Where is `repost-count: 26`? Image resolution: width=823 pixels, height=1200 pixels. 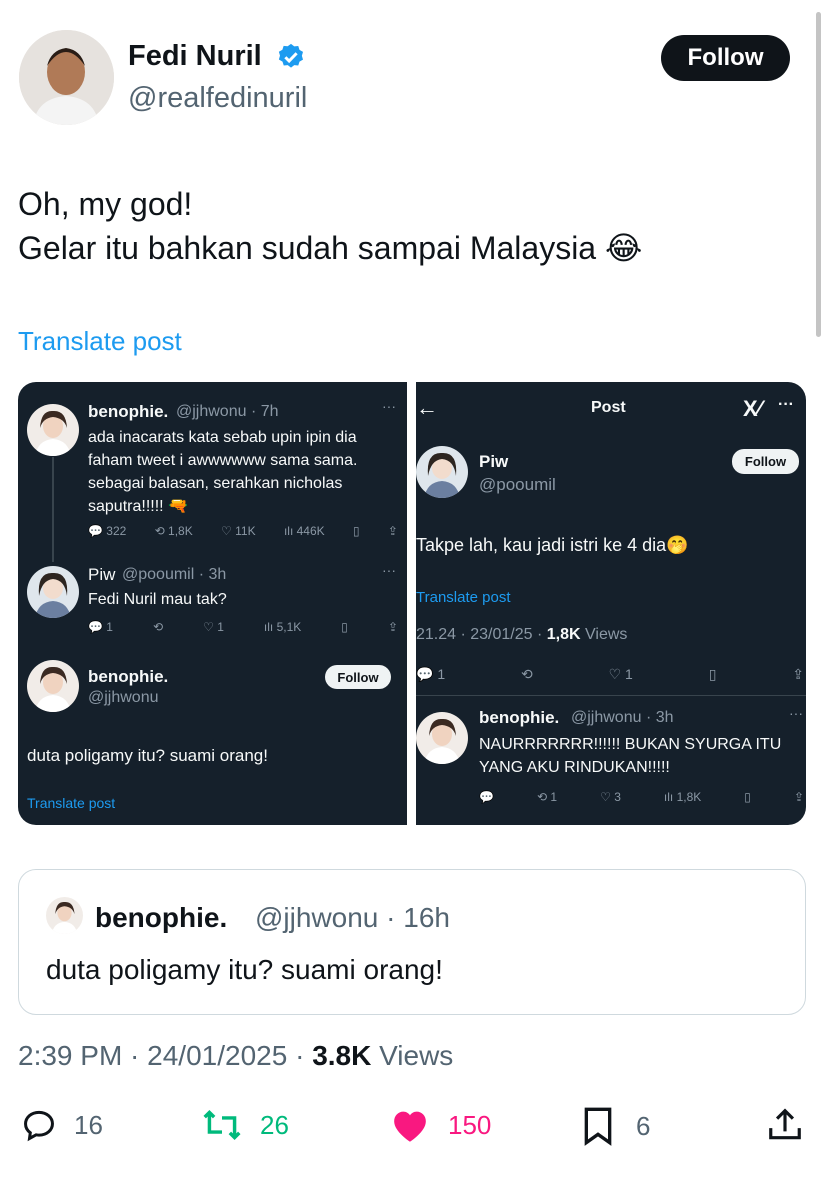 repost-count: 26 is located at coordinates (274, 1124).